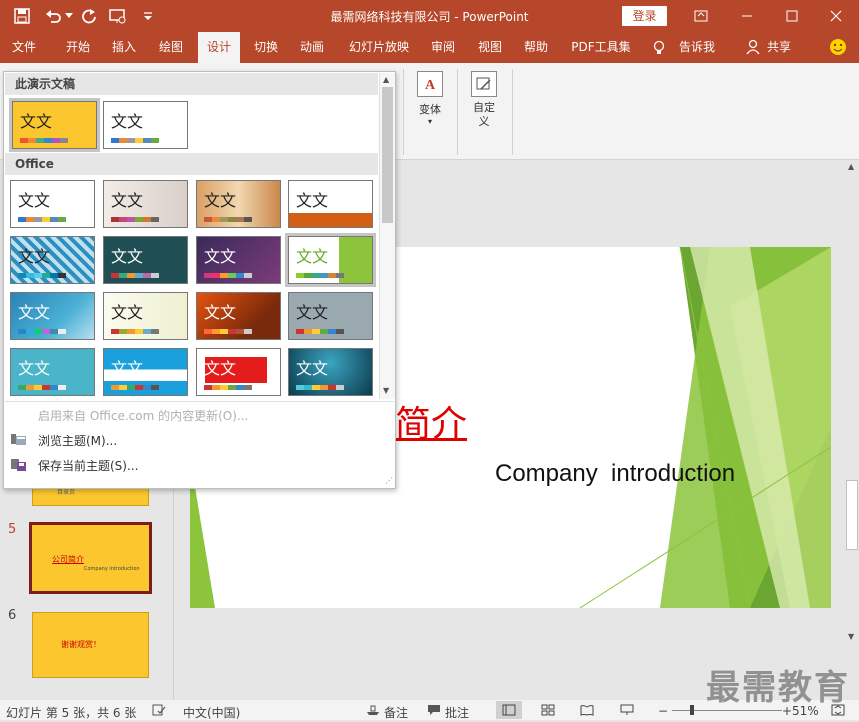 This screenshot has height=722, width=859. Describe the element at coordinates (484, 84) in the screenshot. I see `customize-icon` at that location.